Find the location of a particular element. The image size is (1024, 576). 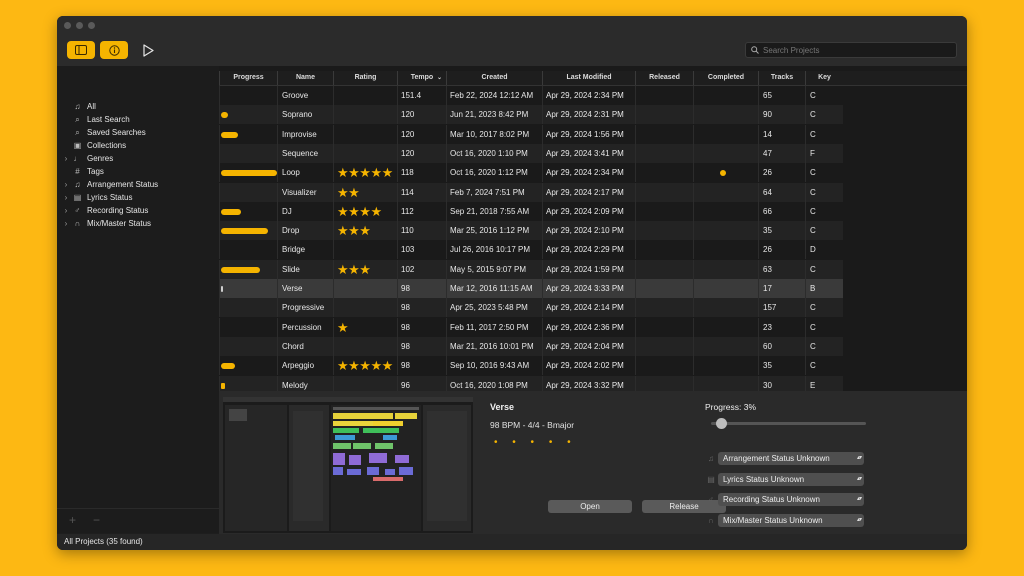

progress-slider is located at coordinates (788, 423).